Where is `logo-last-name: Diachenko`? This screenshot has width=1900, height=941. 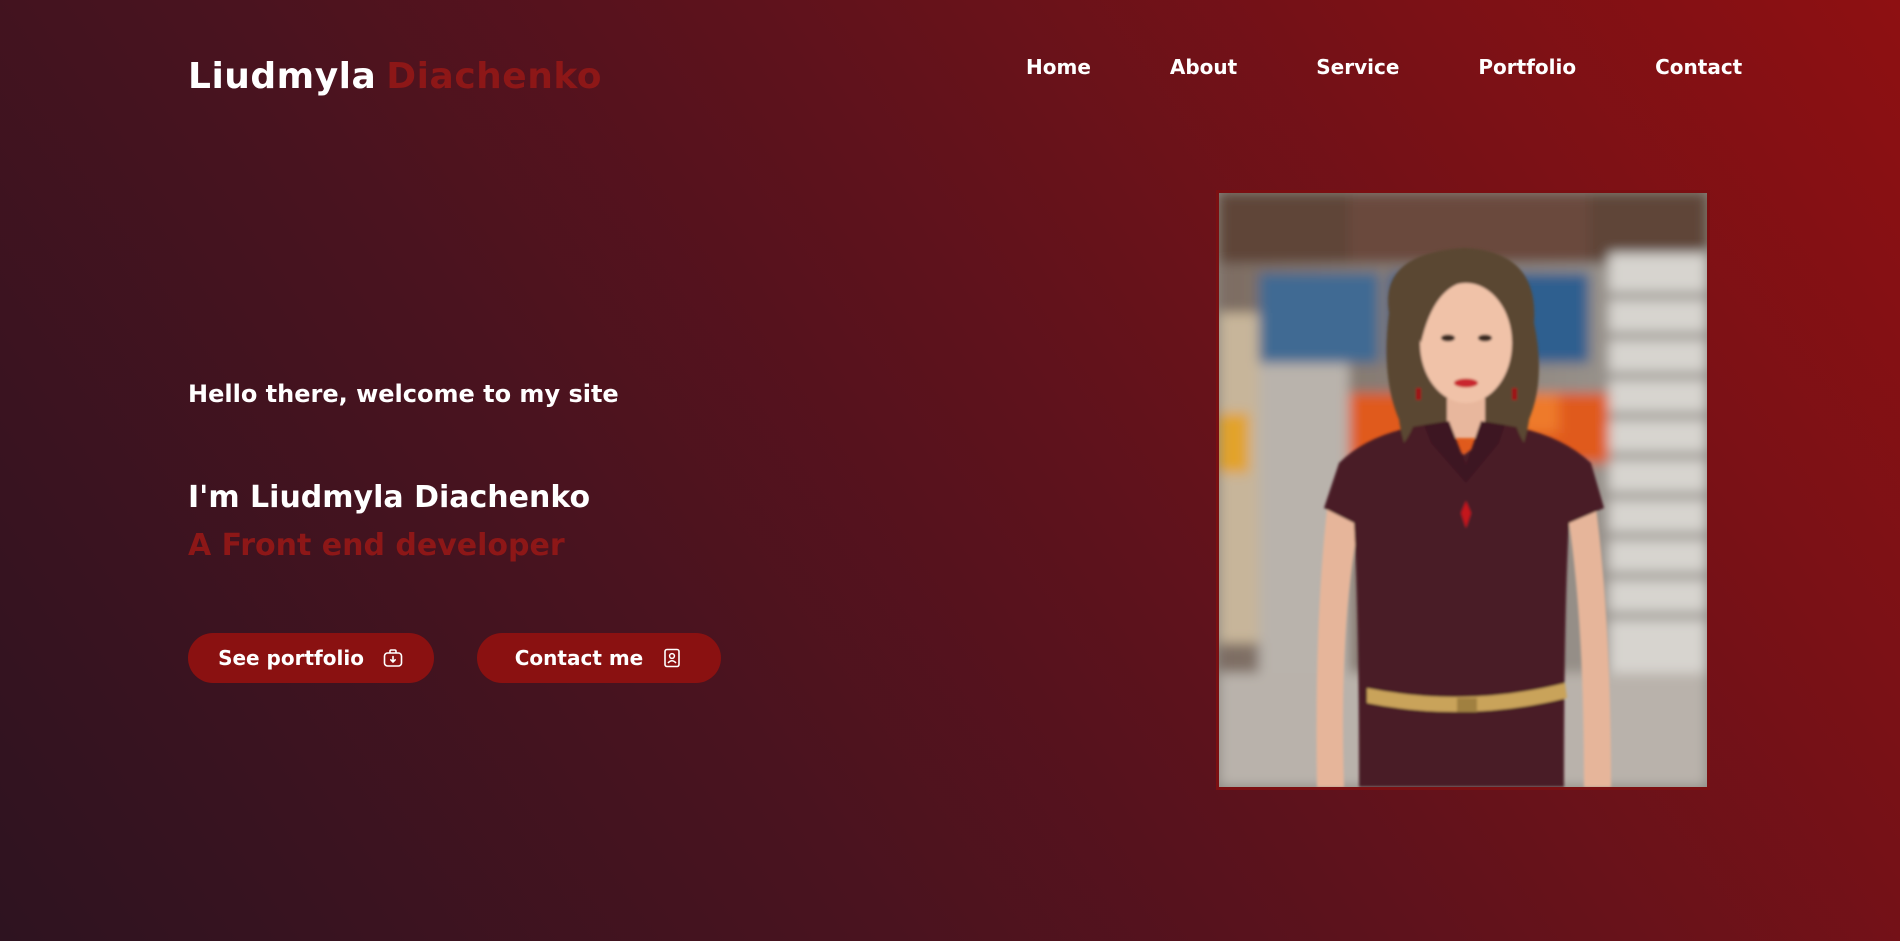 logo-last-name: Diachenko is located at coordinates (494, 76).